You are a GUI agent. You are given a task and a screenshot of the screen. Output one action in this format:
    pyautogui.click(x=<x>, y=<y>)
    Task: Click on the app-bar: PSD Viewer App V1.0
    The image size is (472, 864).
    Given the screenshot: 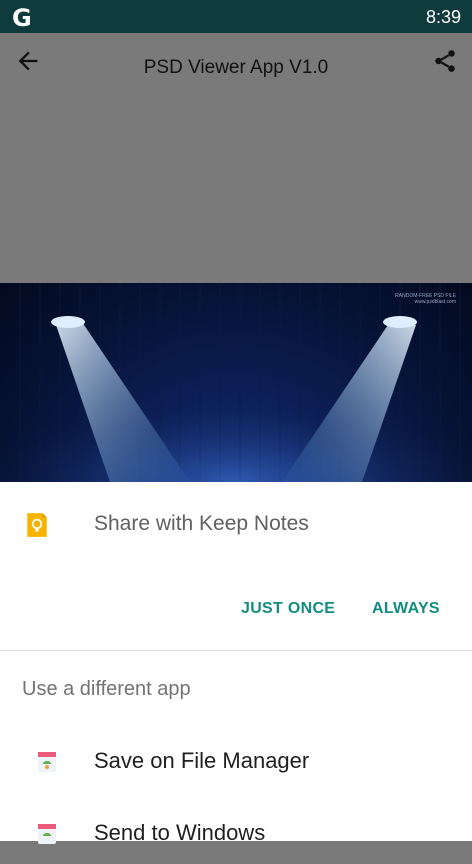 What is the action you would take?
    pyautogui.click(x=236, y=68)
    